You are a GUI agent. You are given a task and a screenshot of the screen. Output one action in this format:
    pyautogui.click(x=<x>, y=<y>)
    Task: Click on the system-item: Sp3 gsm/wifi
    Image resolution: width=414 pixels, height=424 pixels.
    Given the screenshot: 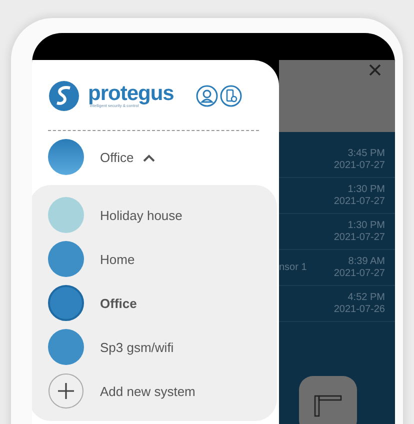 What is the action you would take?
    pyautogui.click(x=162, y=347)
    